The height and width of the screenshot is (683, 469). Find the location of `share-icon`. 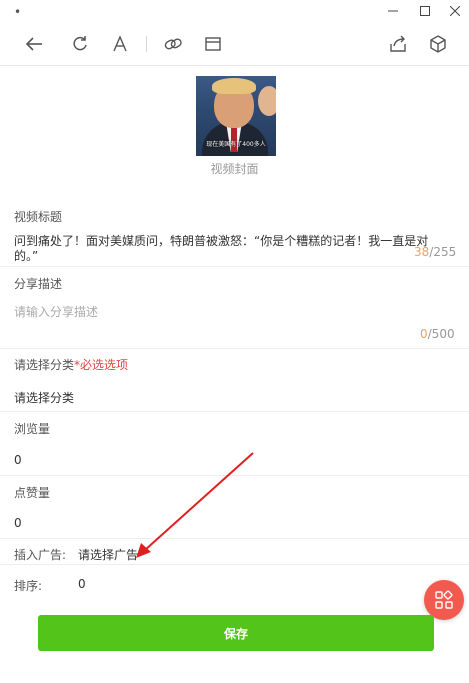

share-icon is located at coordinates (398, 43).